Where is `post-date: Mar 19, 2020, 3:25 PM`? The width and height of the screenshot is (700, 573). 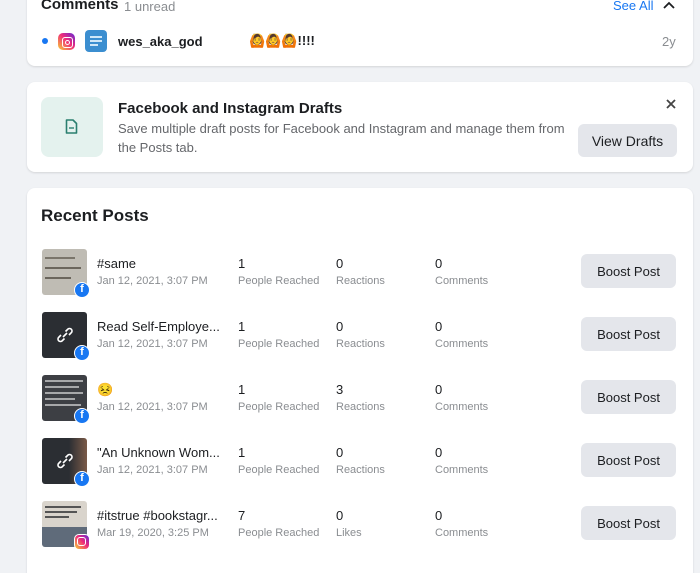 post-date: Mar 19, 2020, 3:25 PM is located at coordinates (153, 533).